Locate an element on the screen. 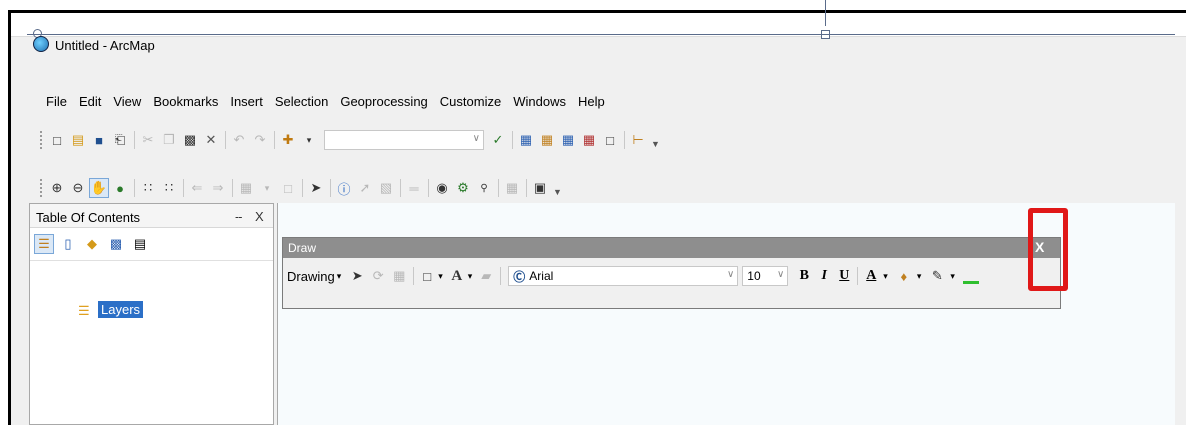  zoom-to-selected-icon: ▦ is located at coordinates (399, 276).